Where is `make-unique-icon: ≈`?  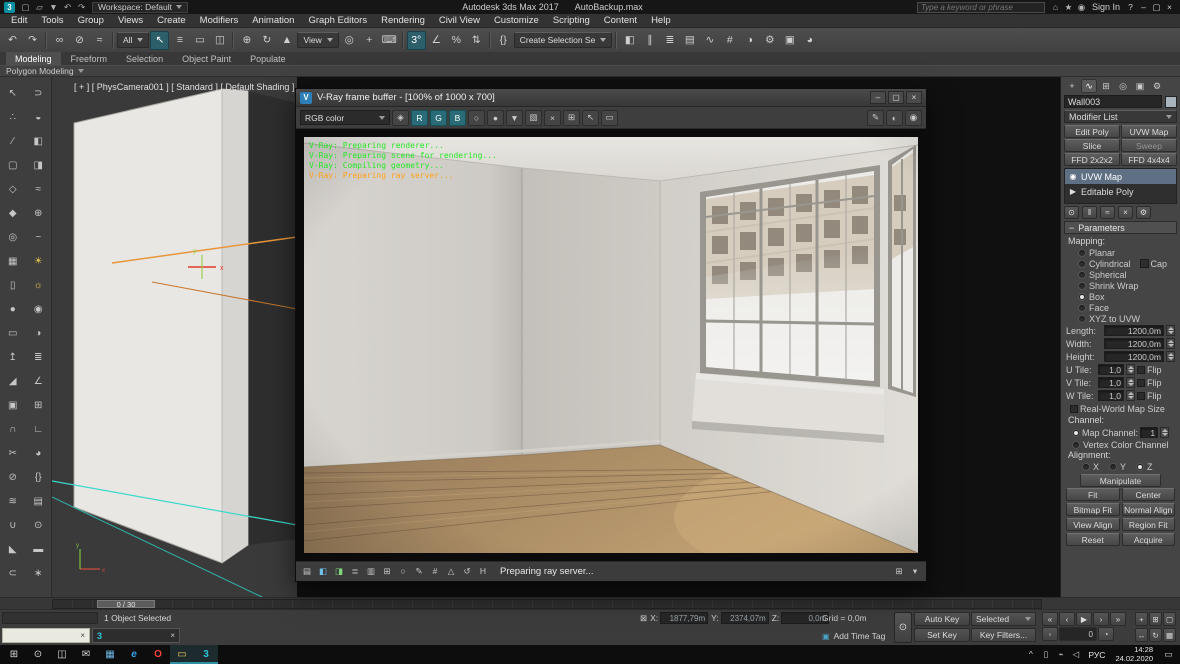 make-unique-icon: ≈ is located at coordinates (1107, 212).